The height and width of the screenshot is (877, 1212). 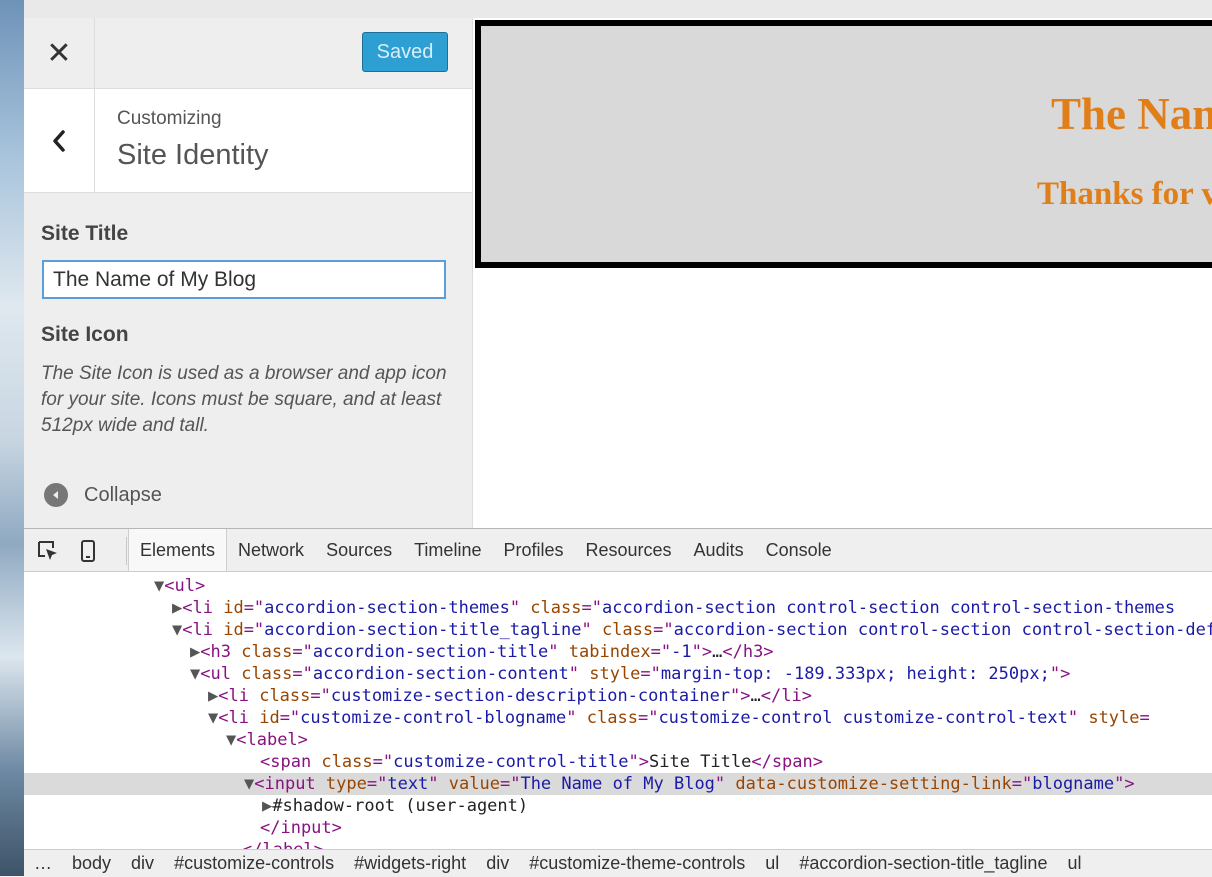 I want to click on section-header: Customizing Site Identity, so click(x=248, y=141).